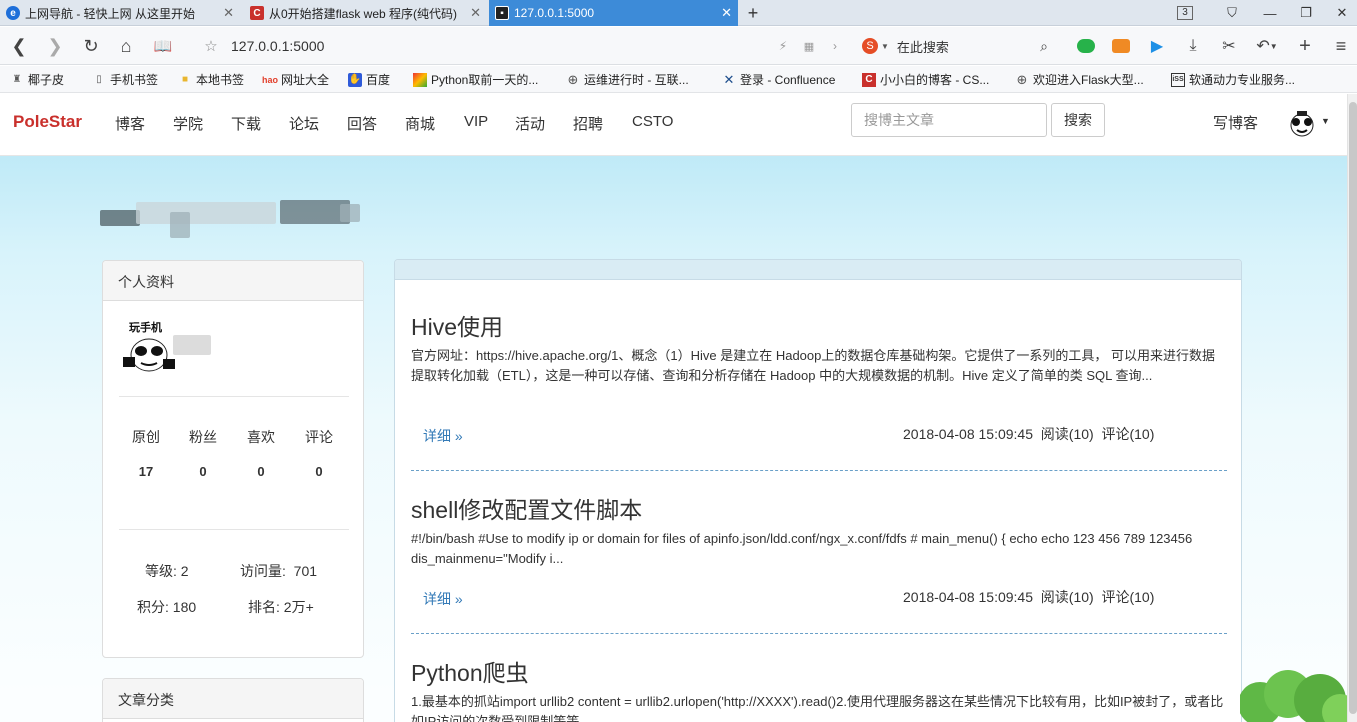  I want to click on blog-title-blurred, so click(235, 217).